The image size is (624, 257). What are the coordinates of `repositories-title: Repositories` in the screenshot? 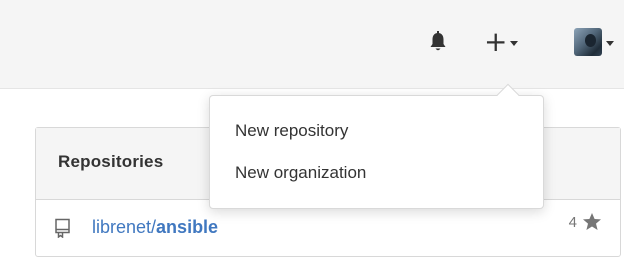 It's located at (111, 161).